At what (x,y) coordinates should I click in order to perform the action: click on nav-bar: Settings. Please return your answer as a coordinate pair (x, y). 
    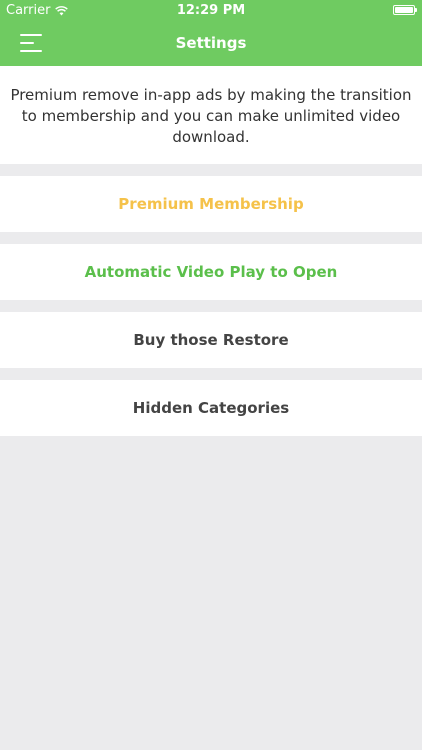
    Looking at the image, I should click on (211, 44).